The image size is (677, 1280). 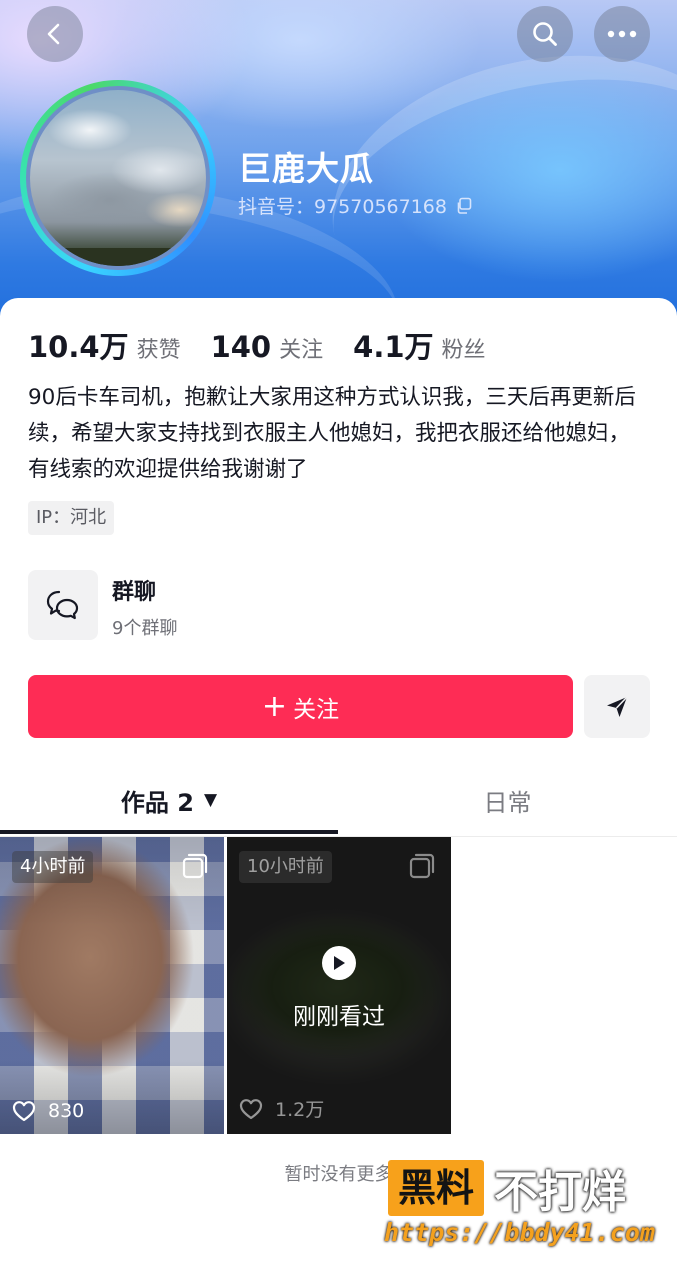 I want to click on copy-icon, so click(x=464, y=206).